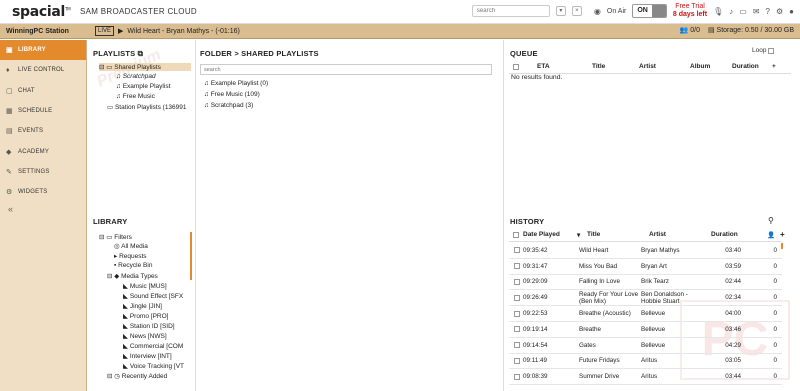  Describe the element at coordinates (150, 107) in the screenshot. I see `tree-station-playlists: ▭ Station Playlists (136991` at that location.